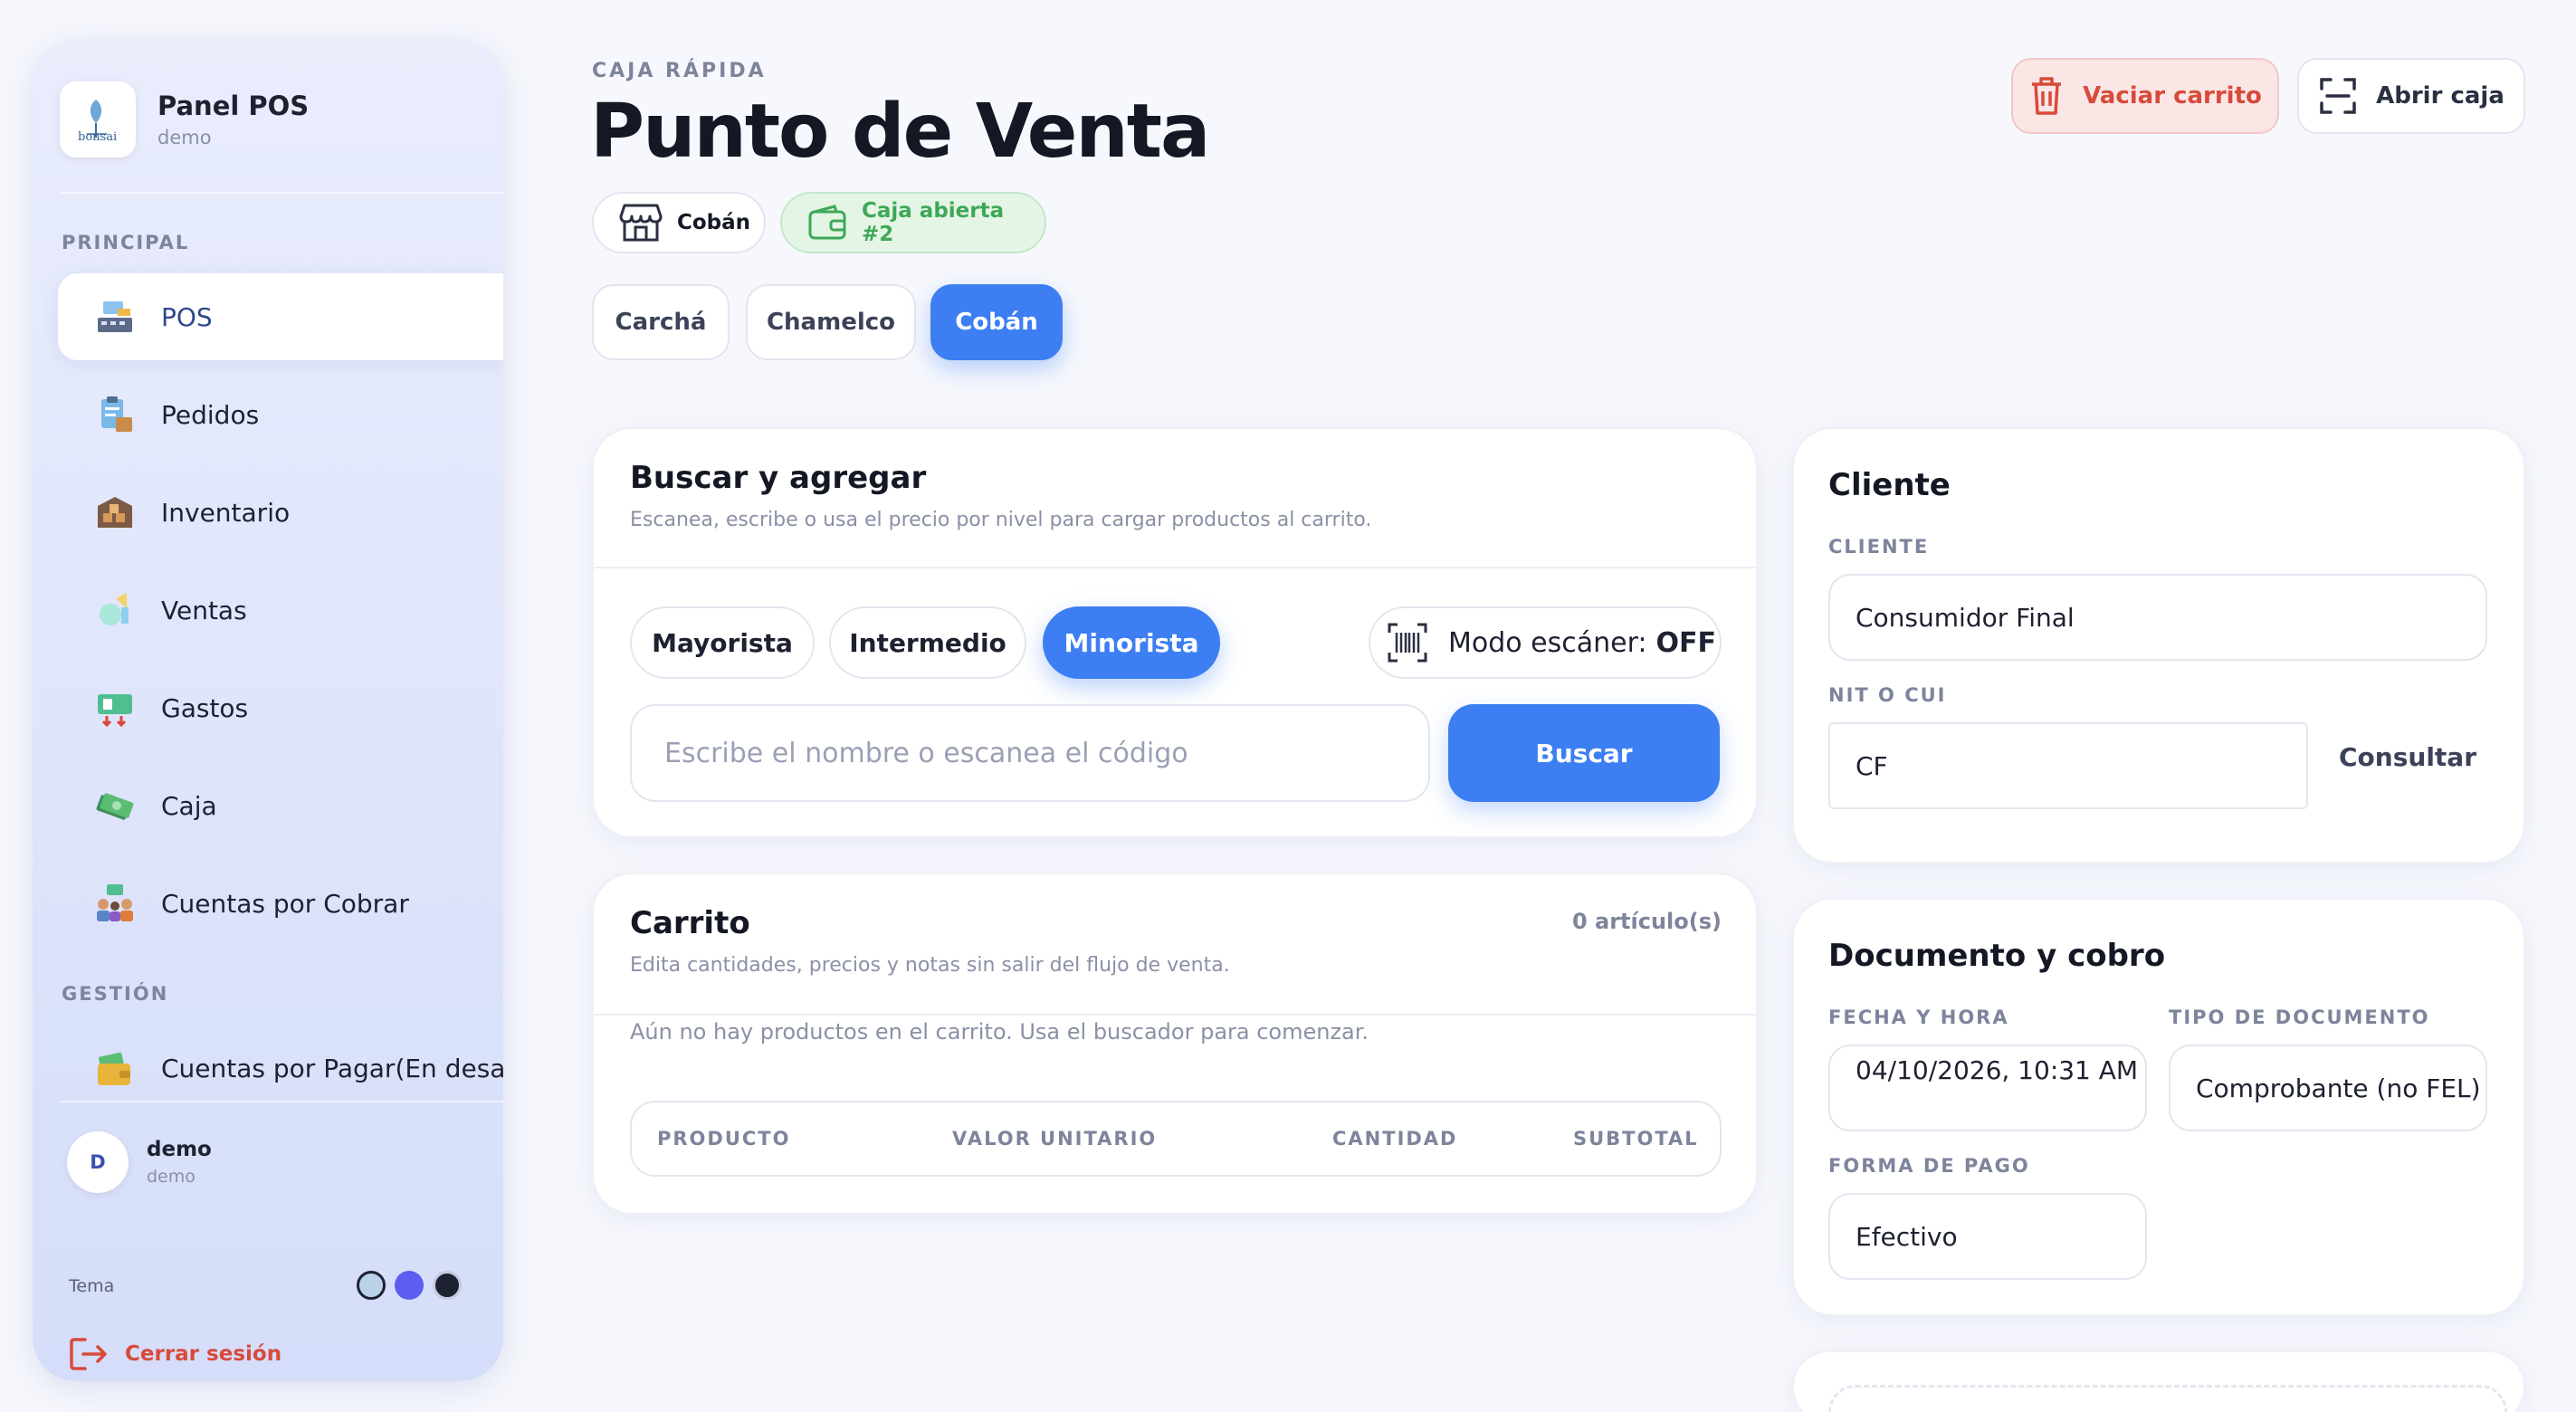 This screenshot has width=2576, height=1412. I want to click on clear-cart-button: Vaciar carrito, so click(2145, 96).